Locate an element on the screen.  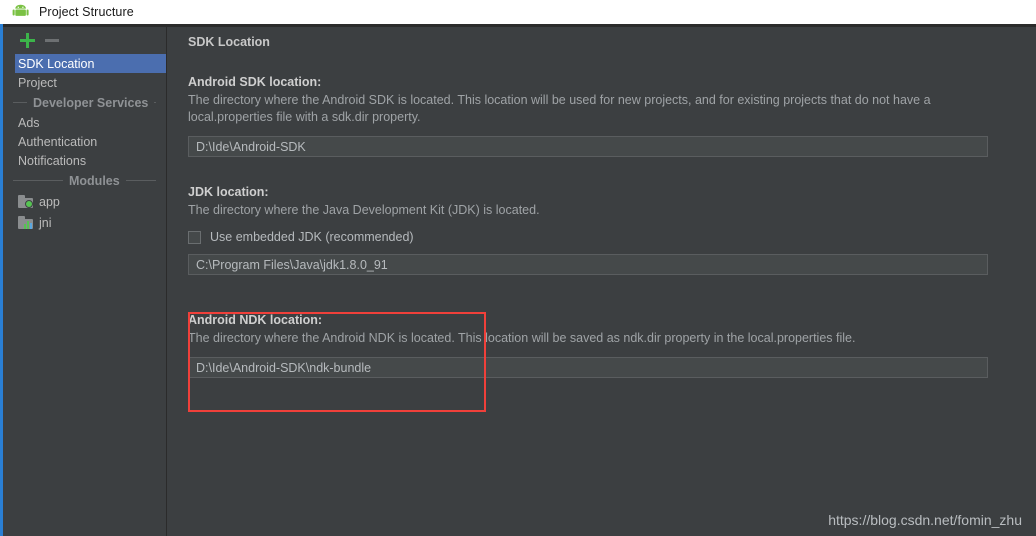
sidebar-separator-developer-services: Developer Services is located at coordinates (84, 102).